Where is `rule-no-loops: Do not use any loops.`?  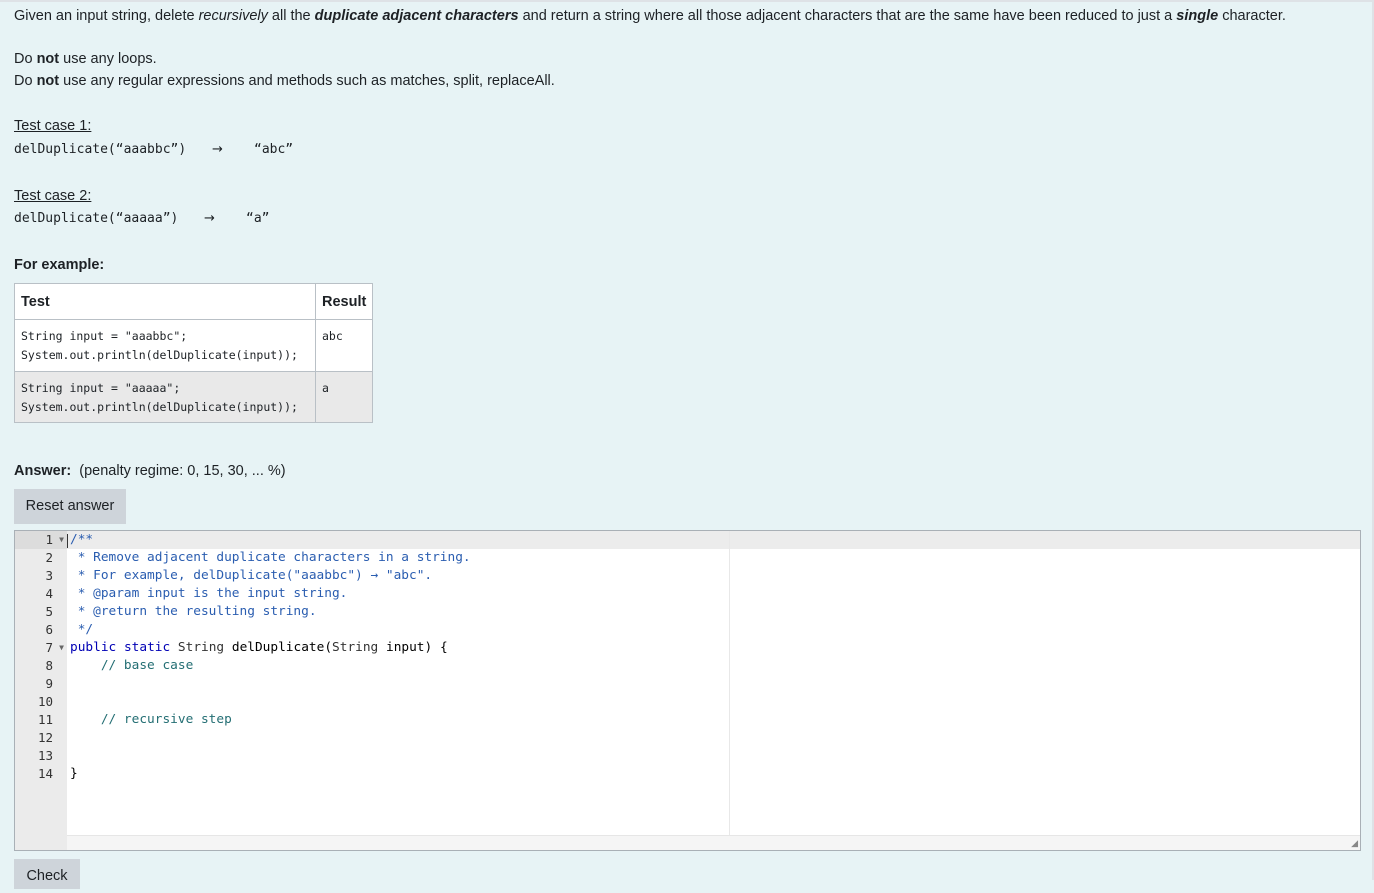
rule-no-loops: Do not use any loops. is located at coordinates (85, 59).